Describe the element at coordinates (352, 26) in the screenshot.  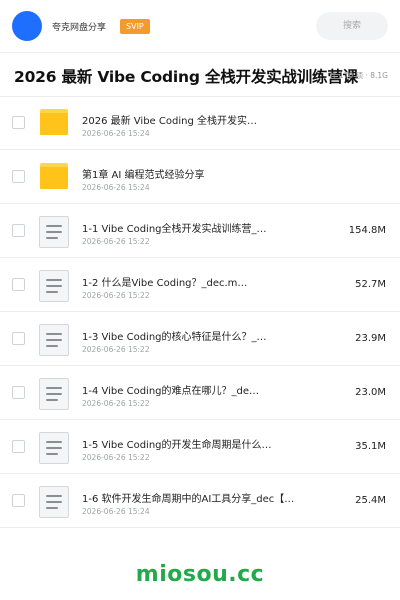
I see `search-input` at that location.